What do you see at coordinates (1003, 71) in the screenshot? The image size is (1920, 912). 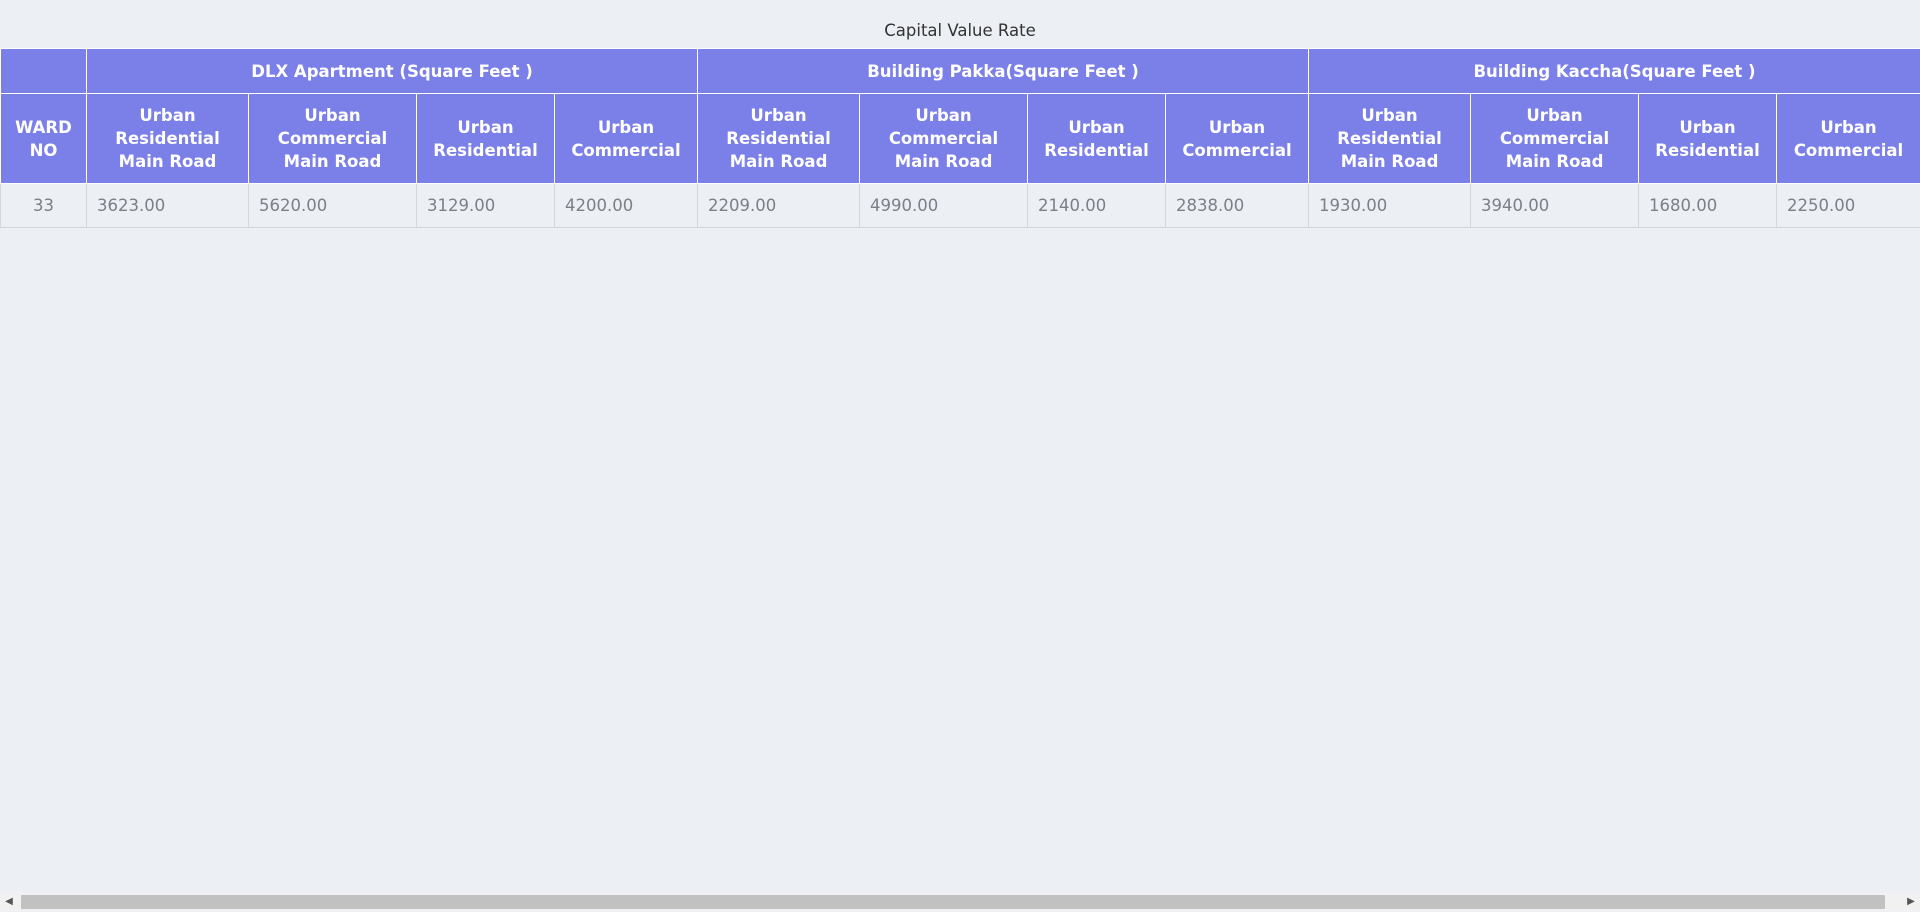 I see `group-header-building-pakka: Building Pakka(Square Feet )` at bounding box center [1003, 71].